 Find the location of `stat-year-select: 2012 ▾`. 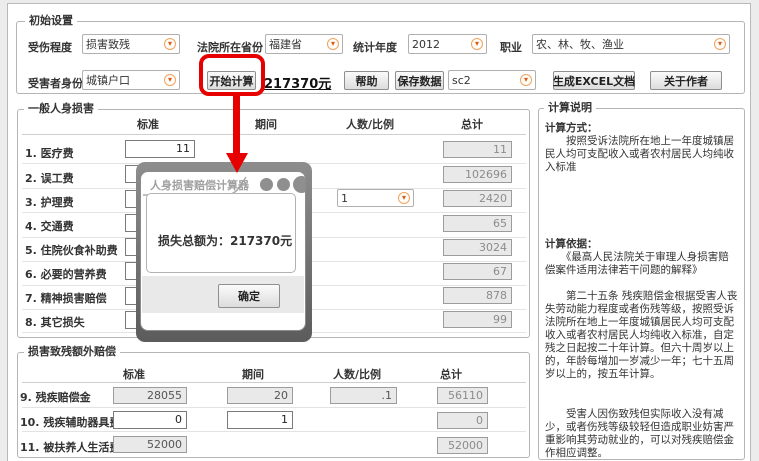

stat-year-select: 2012 ▾ is located at coordinates (447, 44).